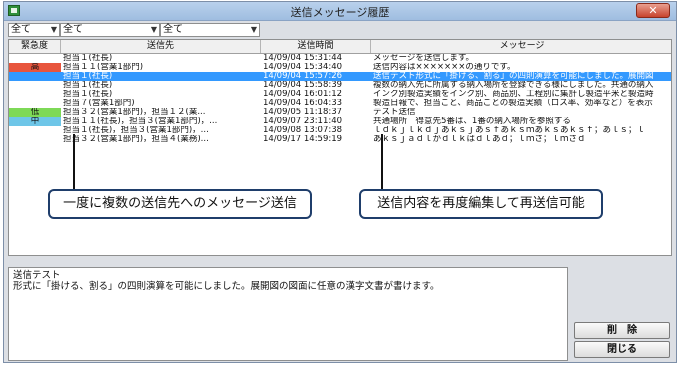 This screenshot has height=365, width=680. I want to click on cell-time: 14/09/04 15:34:40, so click(303, 67).